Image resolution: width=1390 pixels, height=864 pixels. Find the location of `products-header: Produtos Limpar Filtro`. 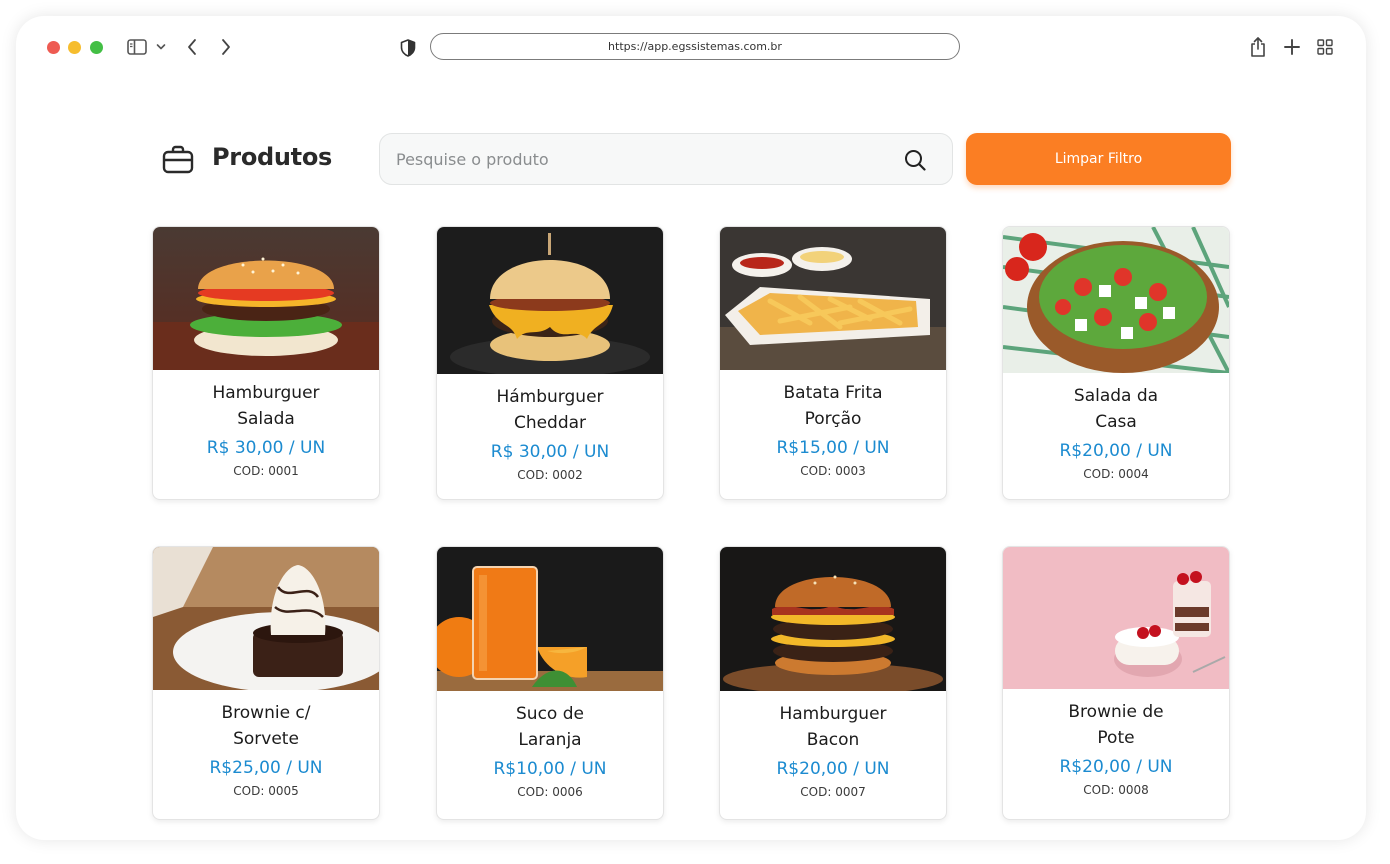

products-header: Produtos Limpar Filtro is located at coordinates (691, 159).